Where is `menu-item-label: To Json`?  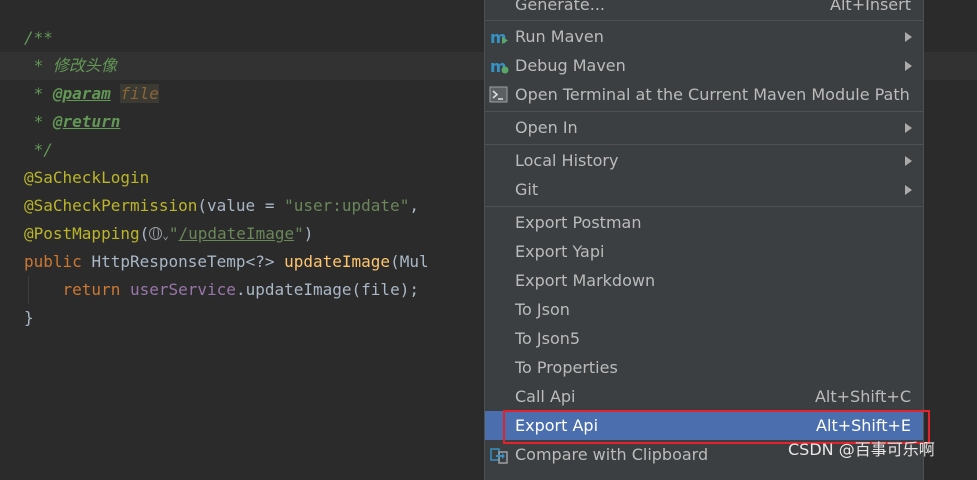
menu-item-label: To Json is located at coordinates (542, 309).